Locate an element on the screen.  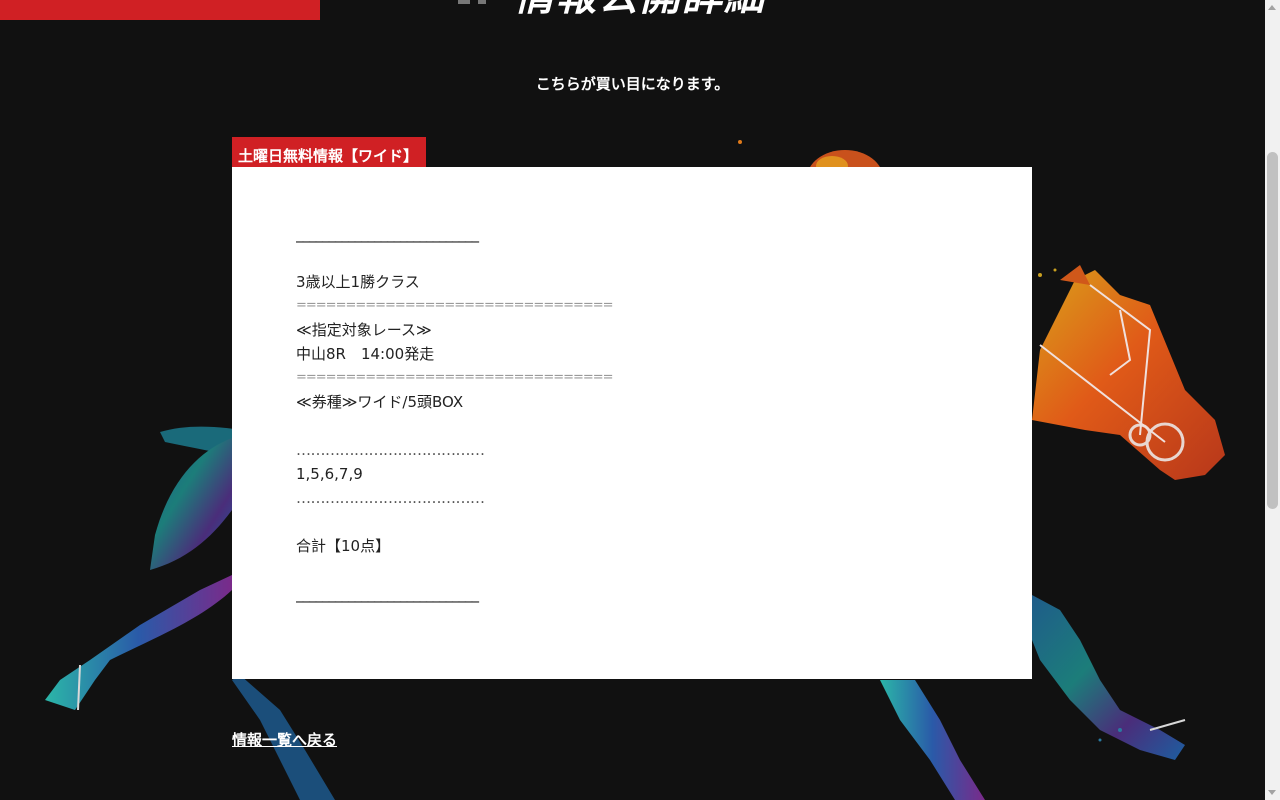
back-to-list-link: 情報一覧へ戻る is located at coordinates (284, 740).